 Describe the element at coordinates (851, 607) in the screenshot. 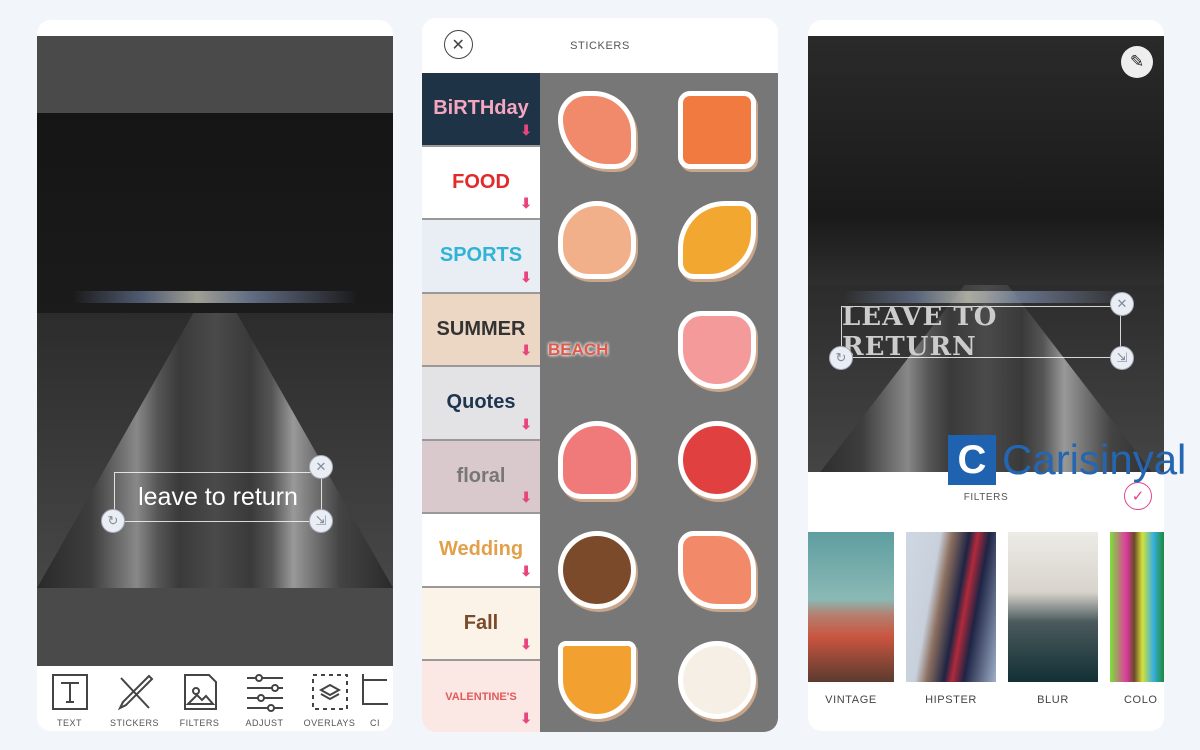

I see `filter-vintage` at that location.